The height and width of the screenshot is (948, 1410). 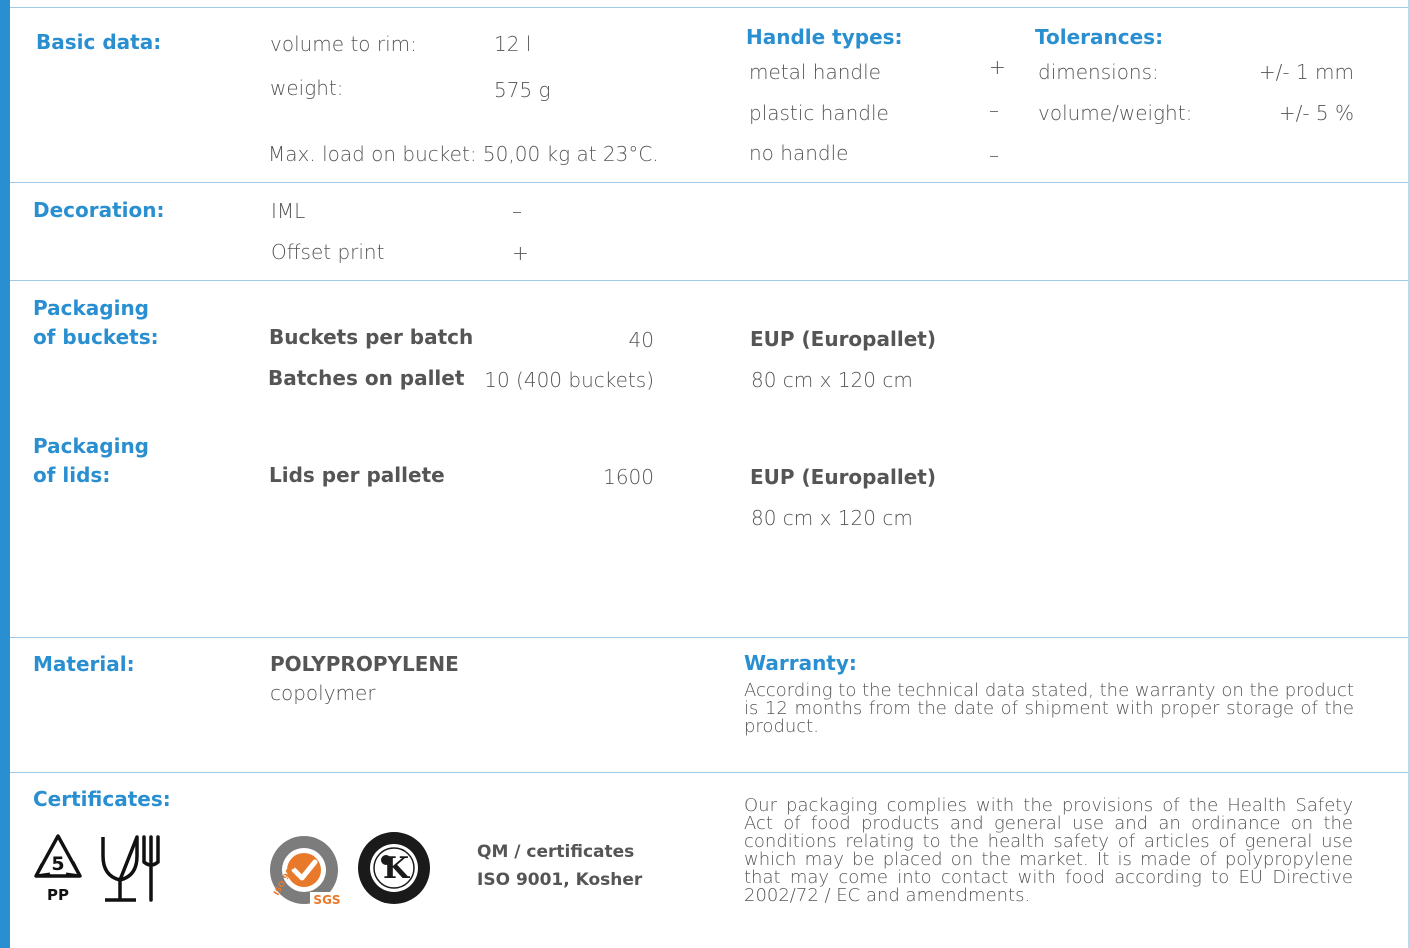 I want to click on lids-pallet-size: 80 cm x 120 cm, so click(x=832, y=518).